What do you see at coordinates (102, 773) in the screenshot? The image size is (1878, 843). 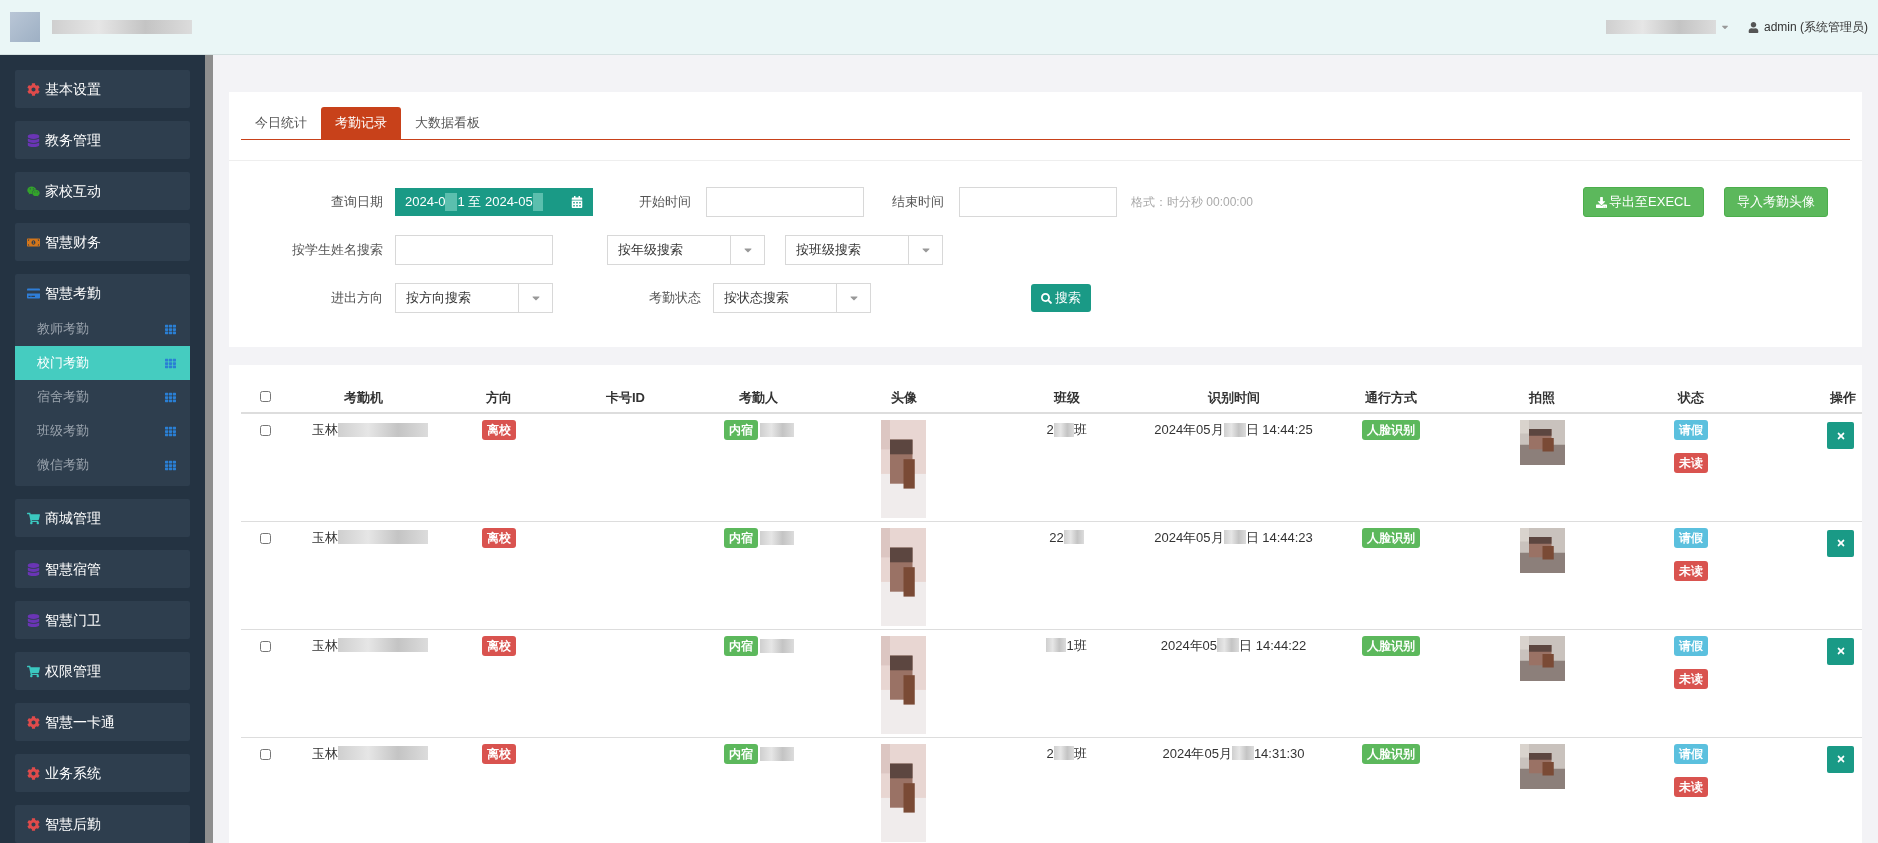 I see `menu-item: 业务系统` at bounding box center [102, 773].